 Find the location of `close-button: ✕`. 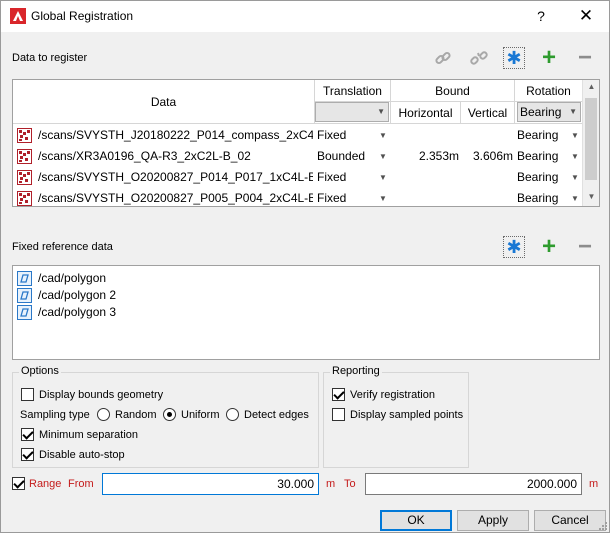

close-button: ✕ is located at coordinates (586, 16).